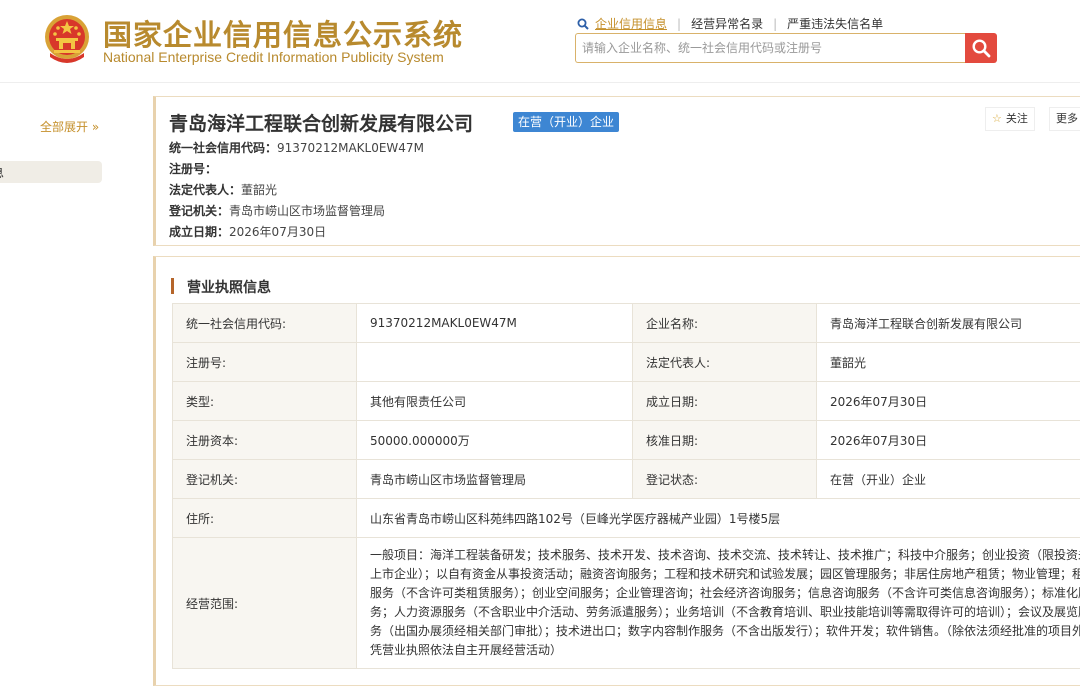 Image resolution: width=1080 pixels, height=686 pixels. Describe the element at coordinates (199, 211) in the screenshot. I see `summary-label: 登记机关：` at that location.